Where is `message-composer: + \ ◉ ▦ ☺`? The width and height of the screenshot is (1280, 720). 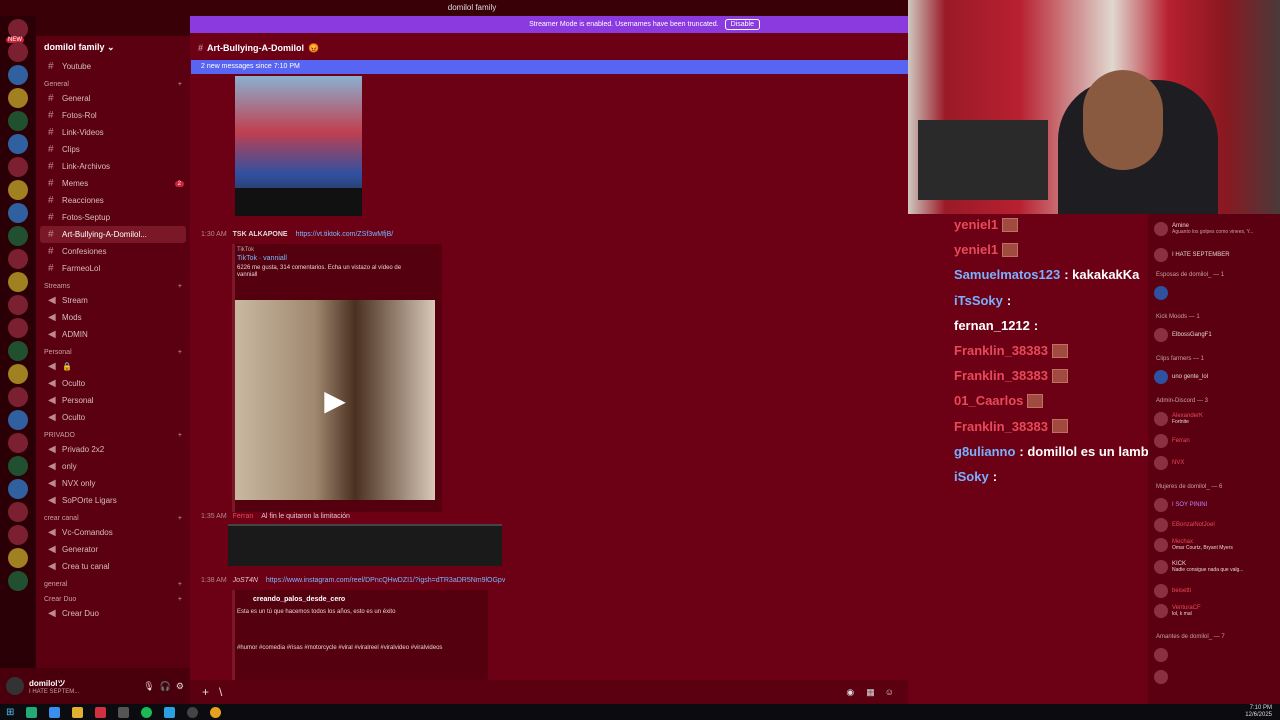 message-composer: + \ ◉ ▦ ☺ is located at coordinates (549, 692).